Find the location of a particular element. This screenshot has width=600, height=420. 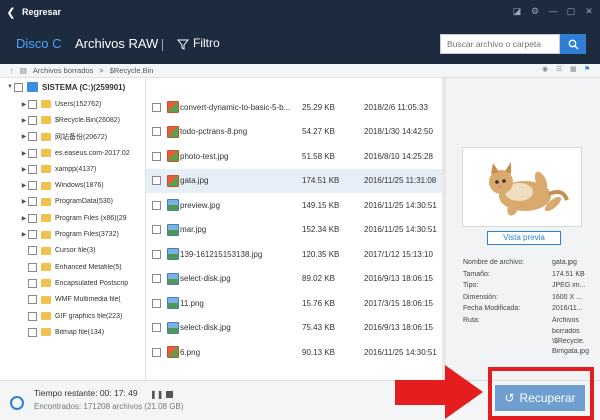

recover-button: ↺ Recuperar is located at coordinates (540, 398).